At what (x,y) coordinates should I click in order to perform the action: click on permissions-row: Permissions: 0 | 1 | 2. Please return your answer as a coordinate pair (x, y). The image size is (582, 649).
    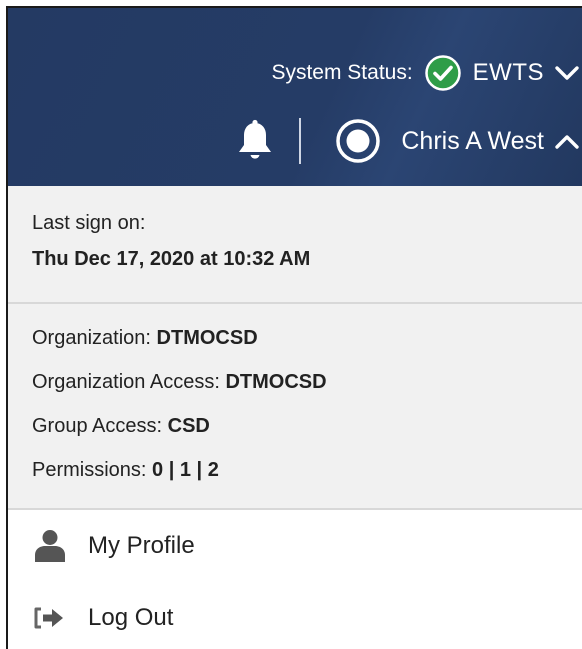
    Looking at the image, I should click on (307, 478).